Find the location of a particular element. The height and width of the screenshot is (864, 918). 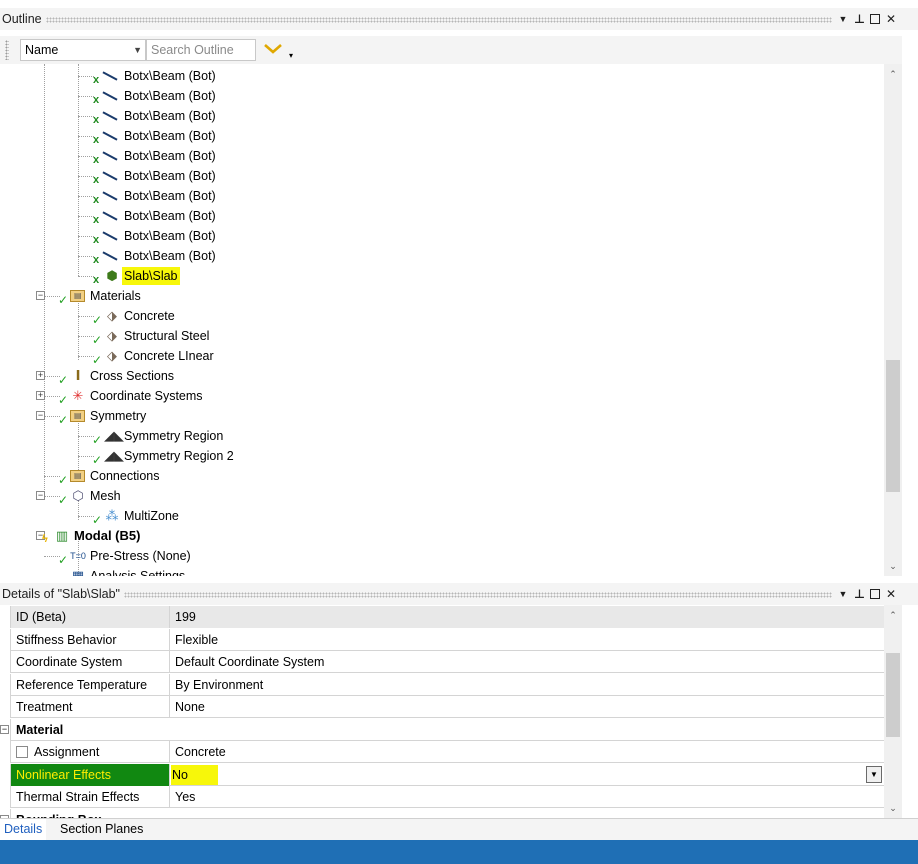

tree-item: ◢◣ ✓ Symmetry Region is located at coordinates (158, 436).